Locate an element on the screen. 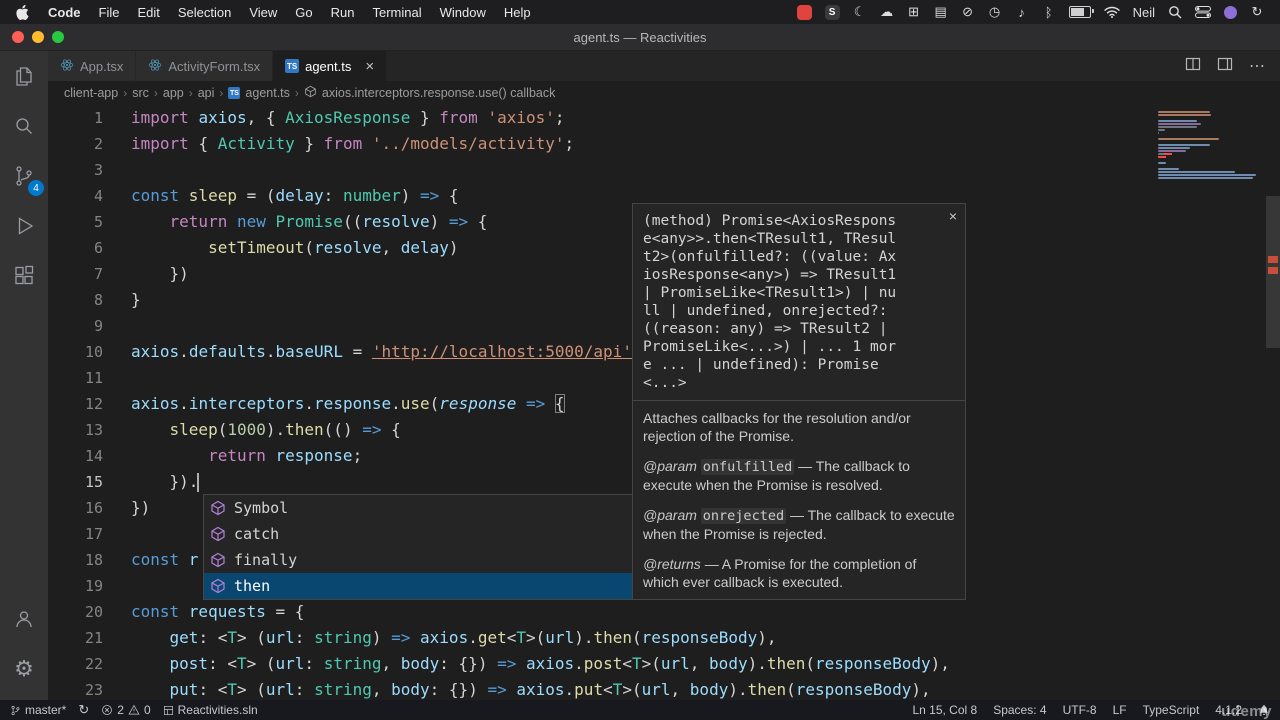  breadcrumb-item: agent.ts is located at coordinates (267, 93).